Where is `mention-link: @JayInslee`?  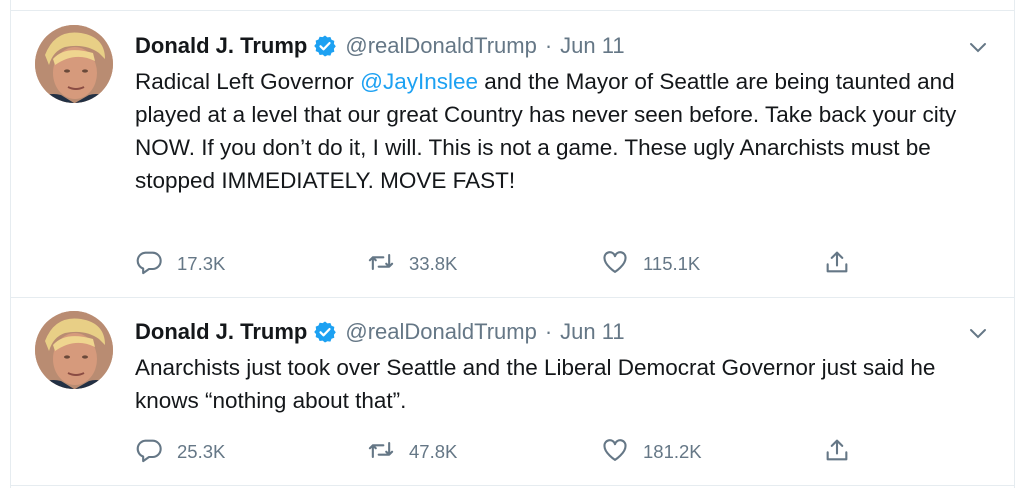 mention-link: @JayInslee is located at coordinates (419, 81).